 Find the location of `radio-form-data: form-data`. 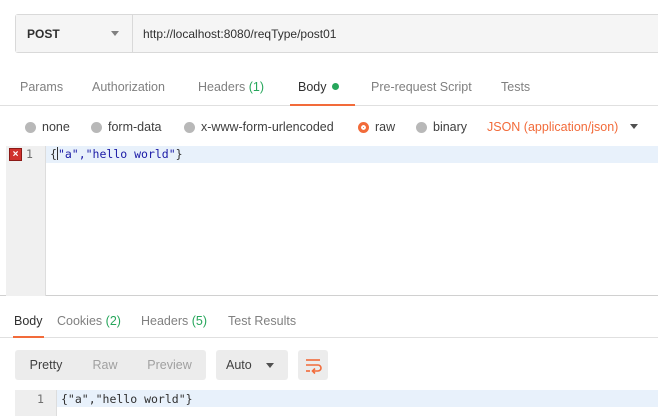

radio-form-data: form-data is located at coordinates (126, 127).